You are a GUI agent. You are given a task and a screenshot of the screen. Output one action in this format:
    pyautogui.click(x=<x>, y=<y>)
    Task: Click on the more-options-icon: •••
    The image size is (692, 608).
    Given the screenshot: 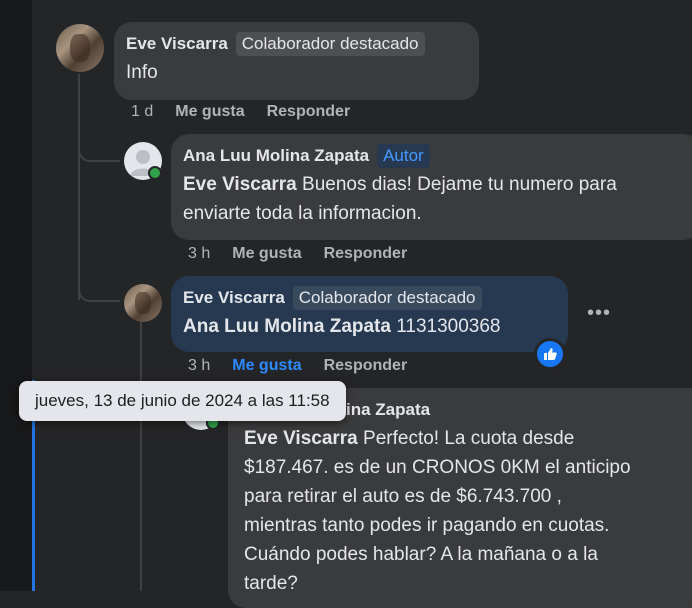 What is the action you would take?
    pyautogui.click(x=599, y=313)
    